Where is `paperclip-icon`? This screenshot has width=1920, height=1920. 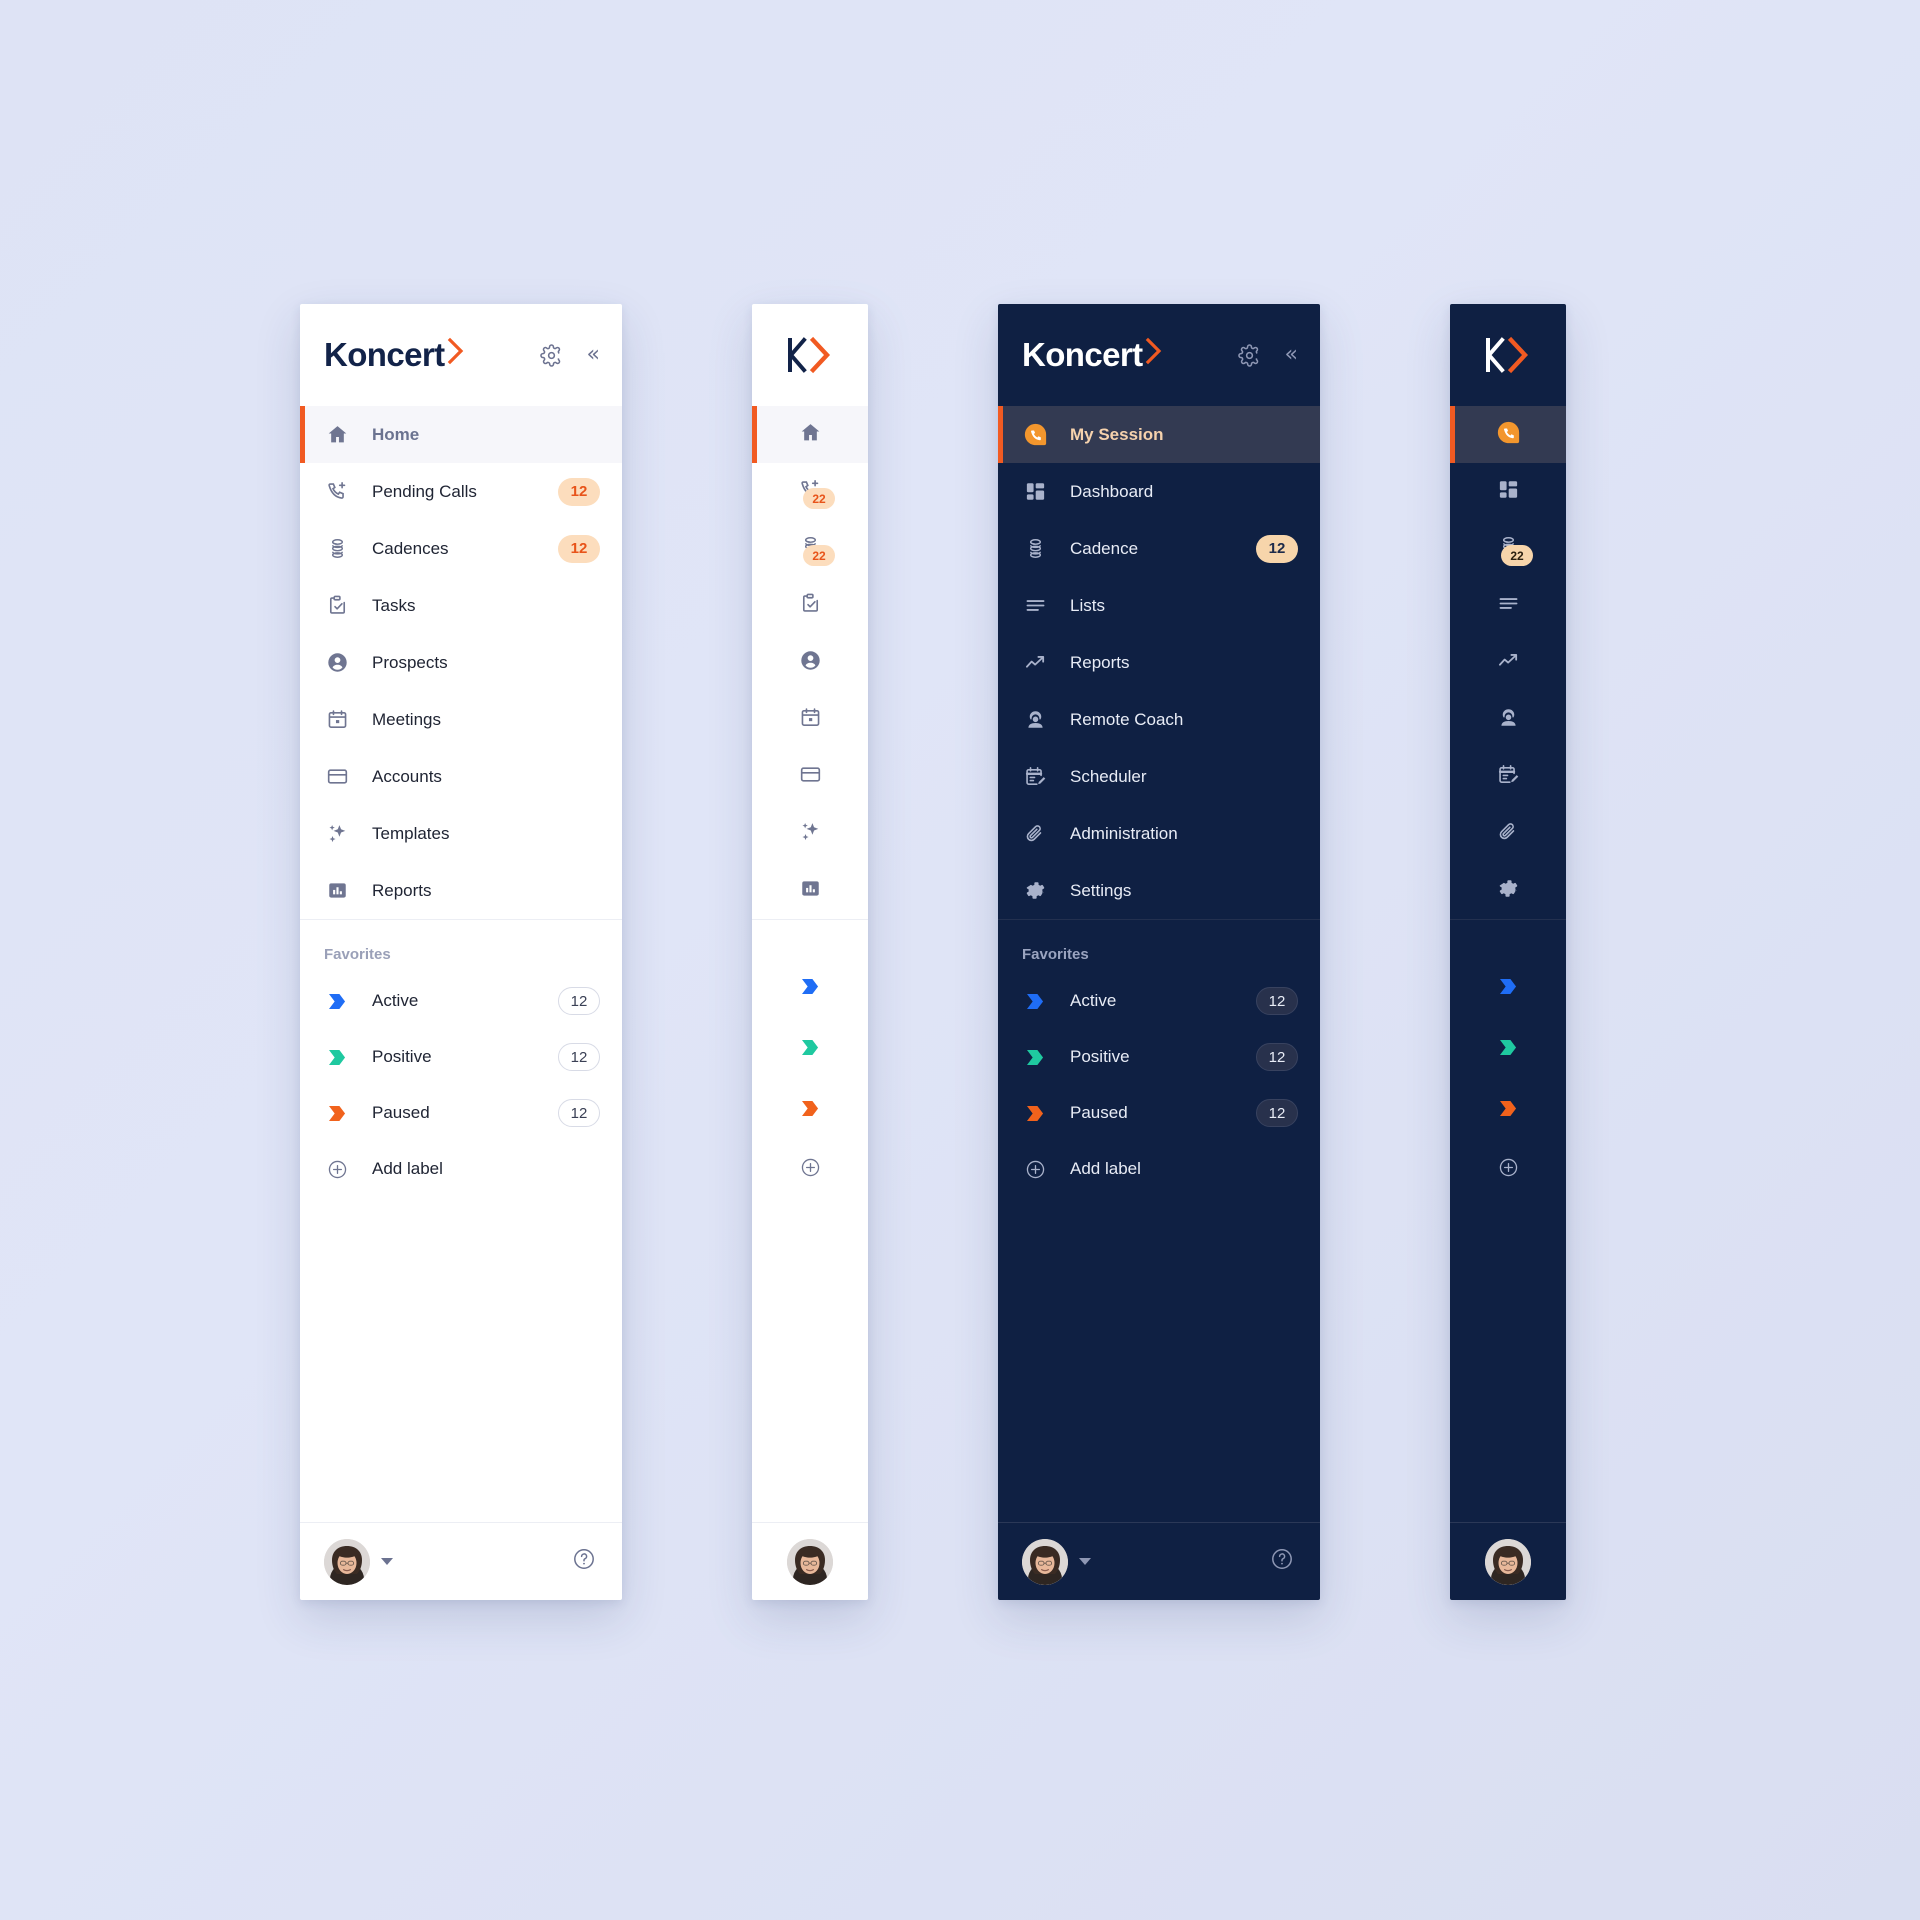 paperclip-icon is located at coordinates (1508, 834).